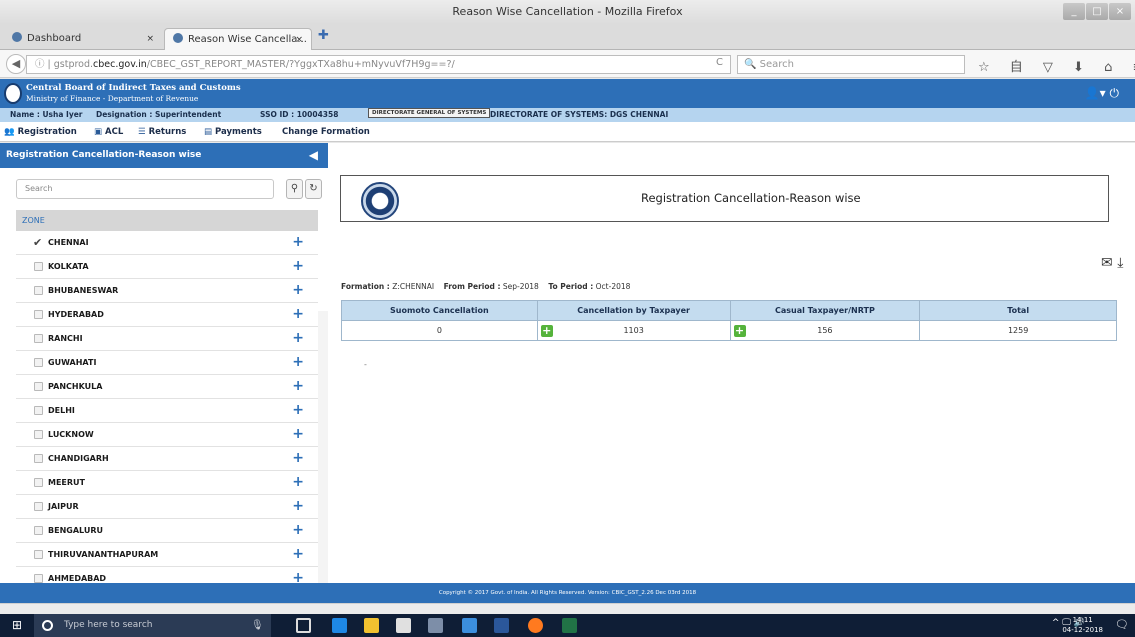 This screenshot has height=637, width=1135. What do you see at coordinates (825, 330) in the screenshot?
I see `cell-value: 156` at bounding box center [825, 330].